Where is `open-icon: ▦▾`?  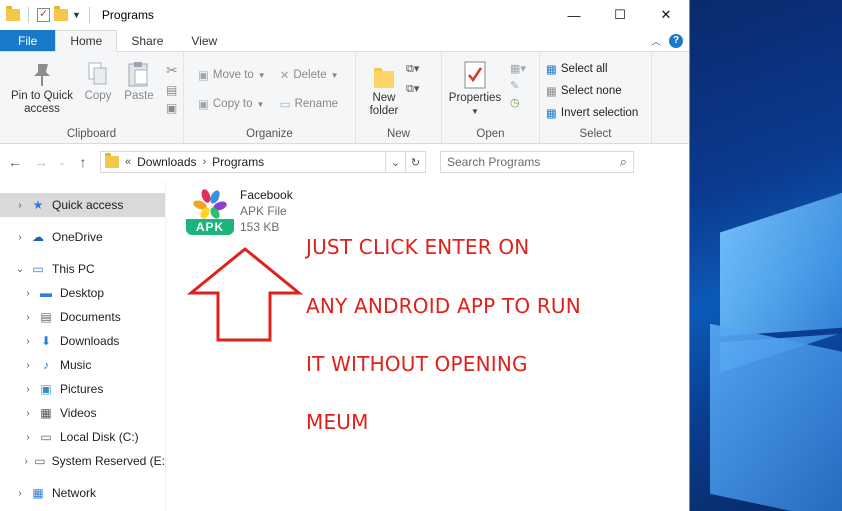
open-icon: ▦▾ is located at coordinates (518, 68).